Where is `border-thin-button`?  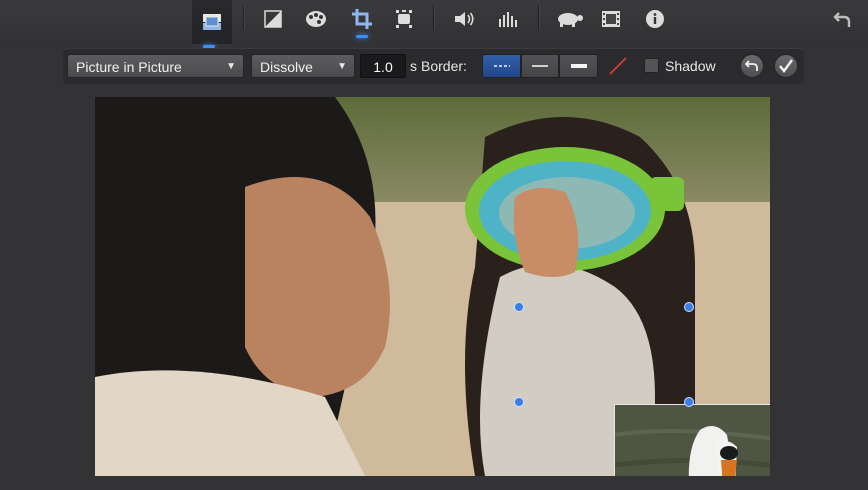
border-thin-button is located at coordinates (540, 66).